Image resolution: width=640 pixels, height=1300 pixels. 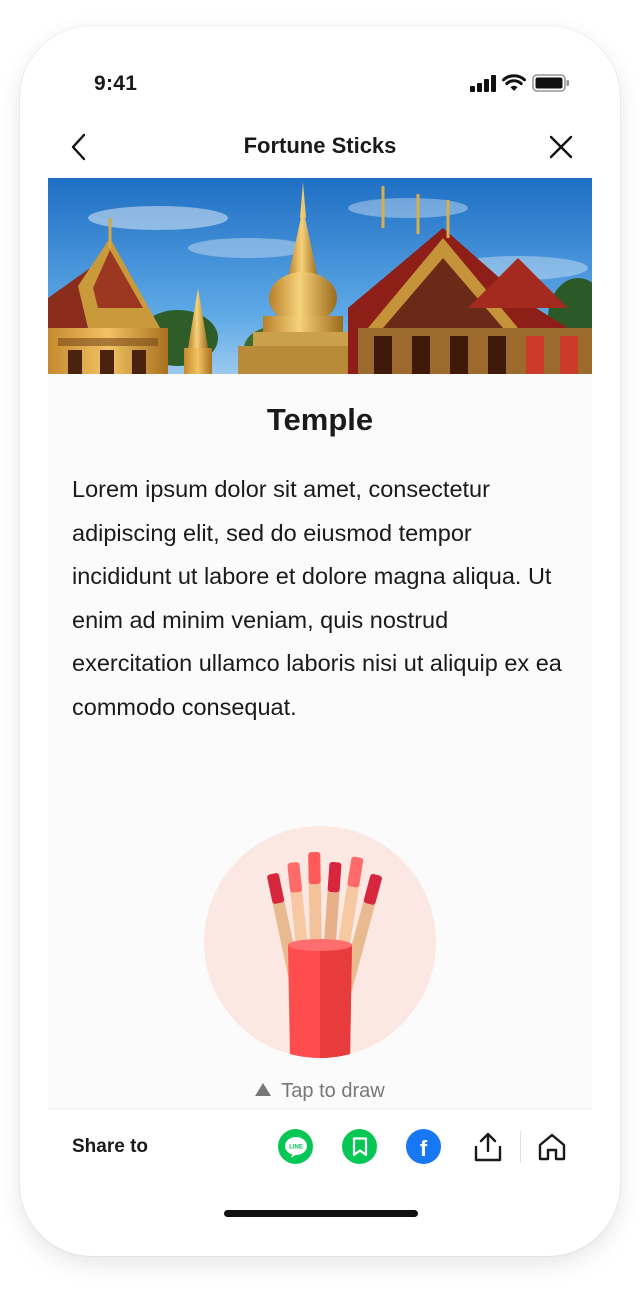 I want to click on facebook-share-button: f, so click(x=423, y=1146).